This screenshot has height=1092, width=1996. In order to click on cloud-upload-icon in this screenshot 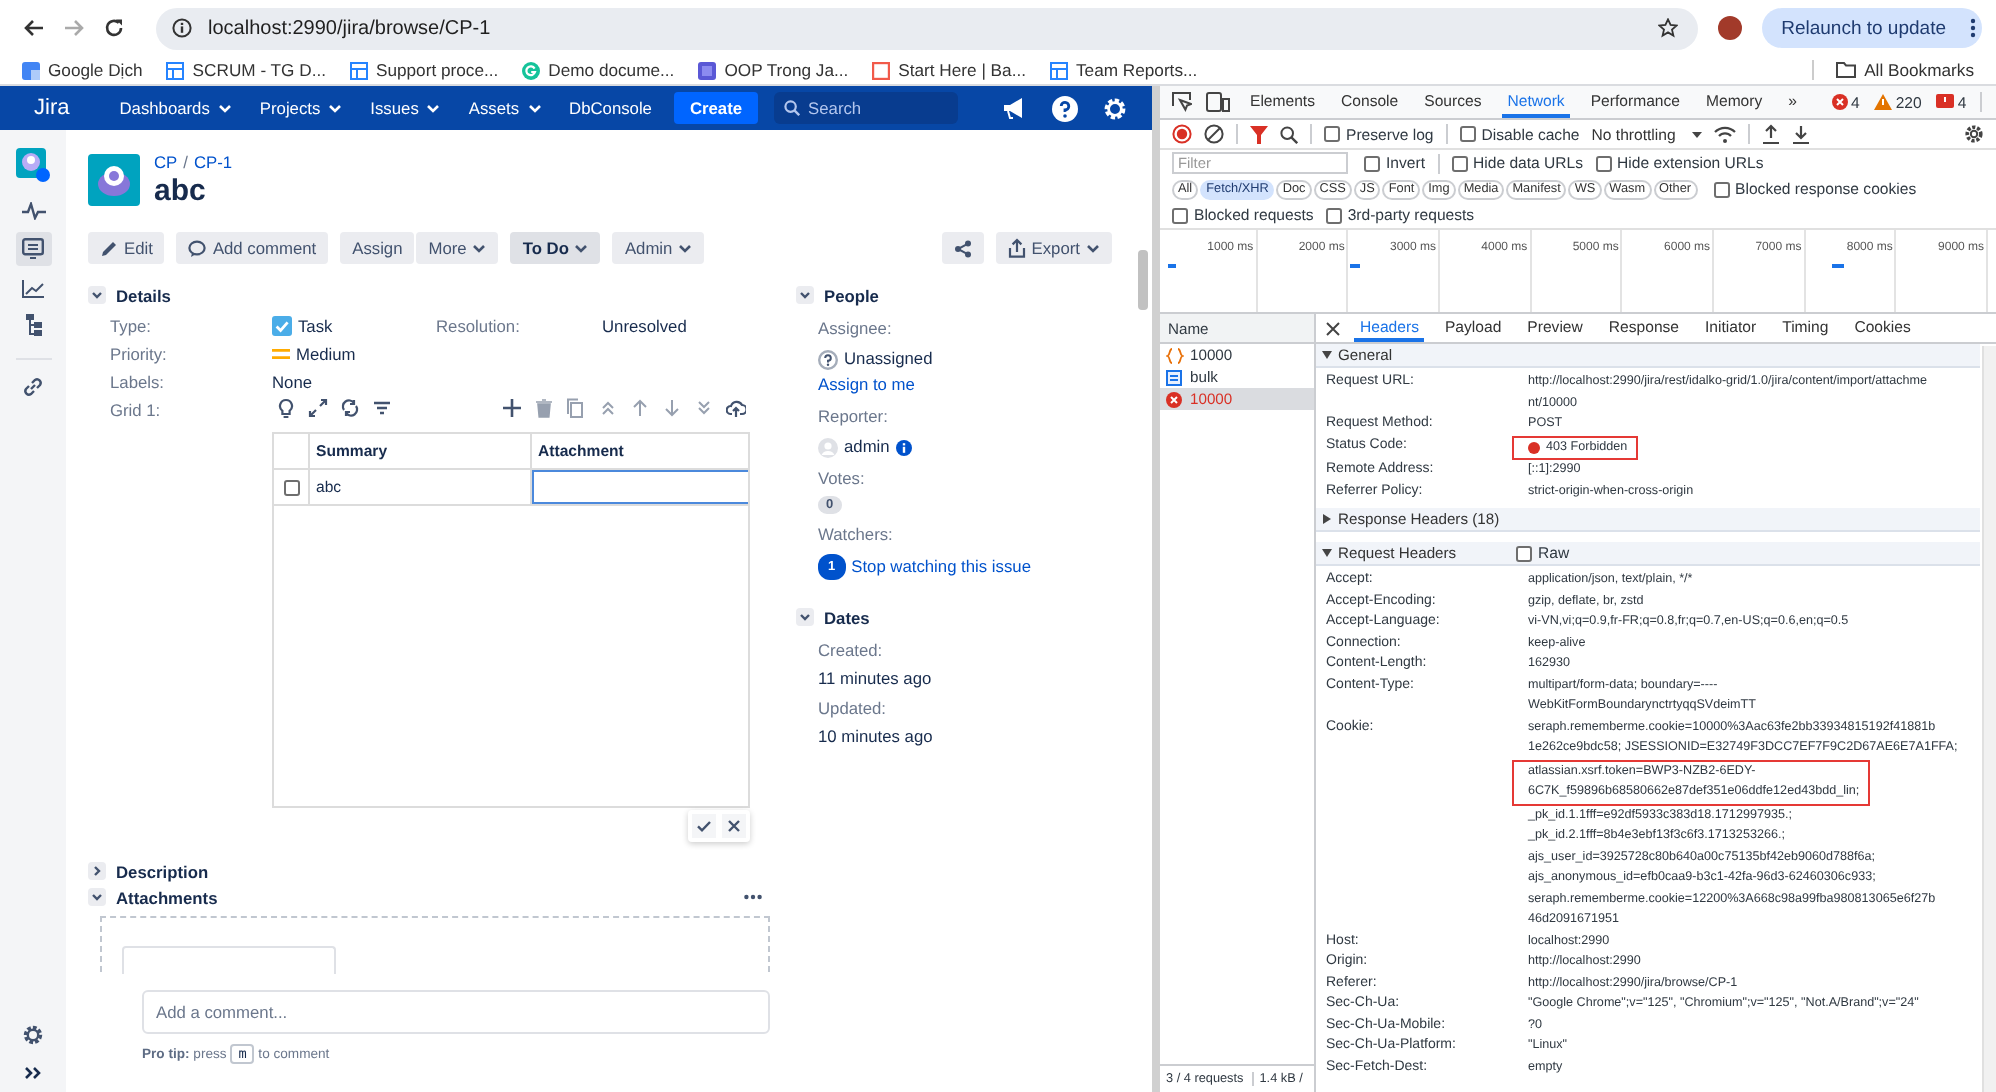, I will do `click(736, 408)`.